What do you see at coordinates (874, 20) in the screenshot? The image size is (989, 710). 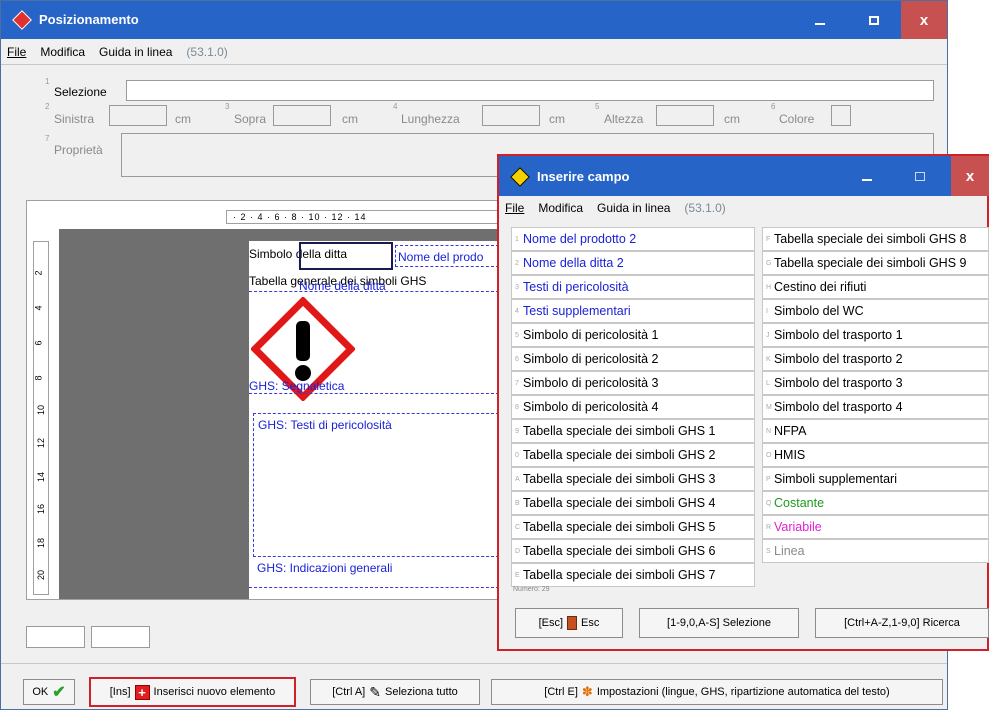 I see `maximize-button` at bounding box center [874, 20].